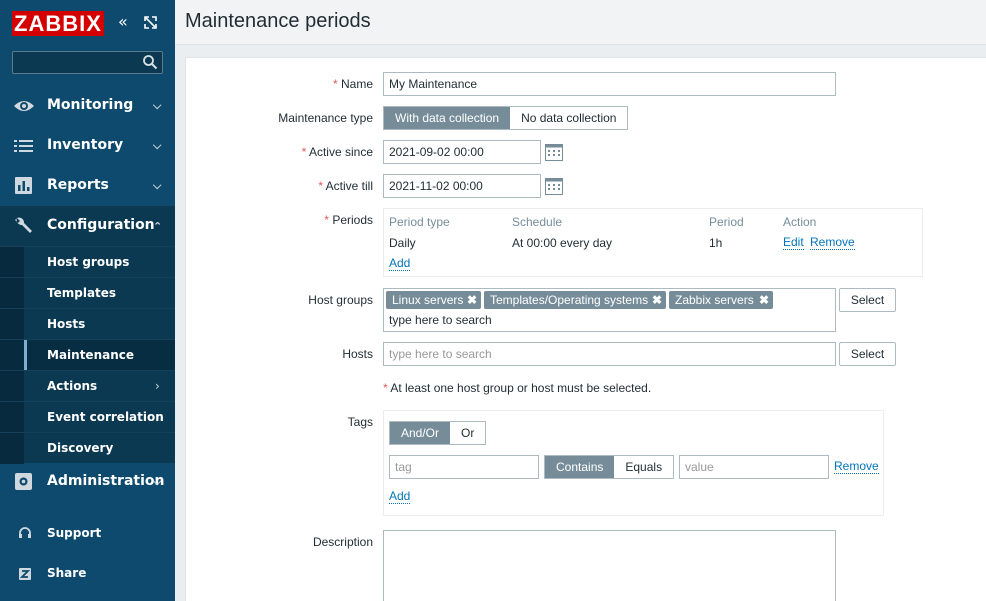 This screenshot has height=601, width=986. What do you see at coordinates (352, 84) in the screenshot?
I see `name-label: * Name` at bounding box center [352, 84].